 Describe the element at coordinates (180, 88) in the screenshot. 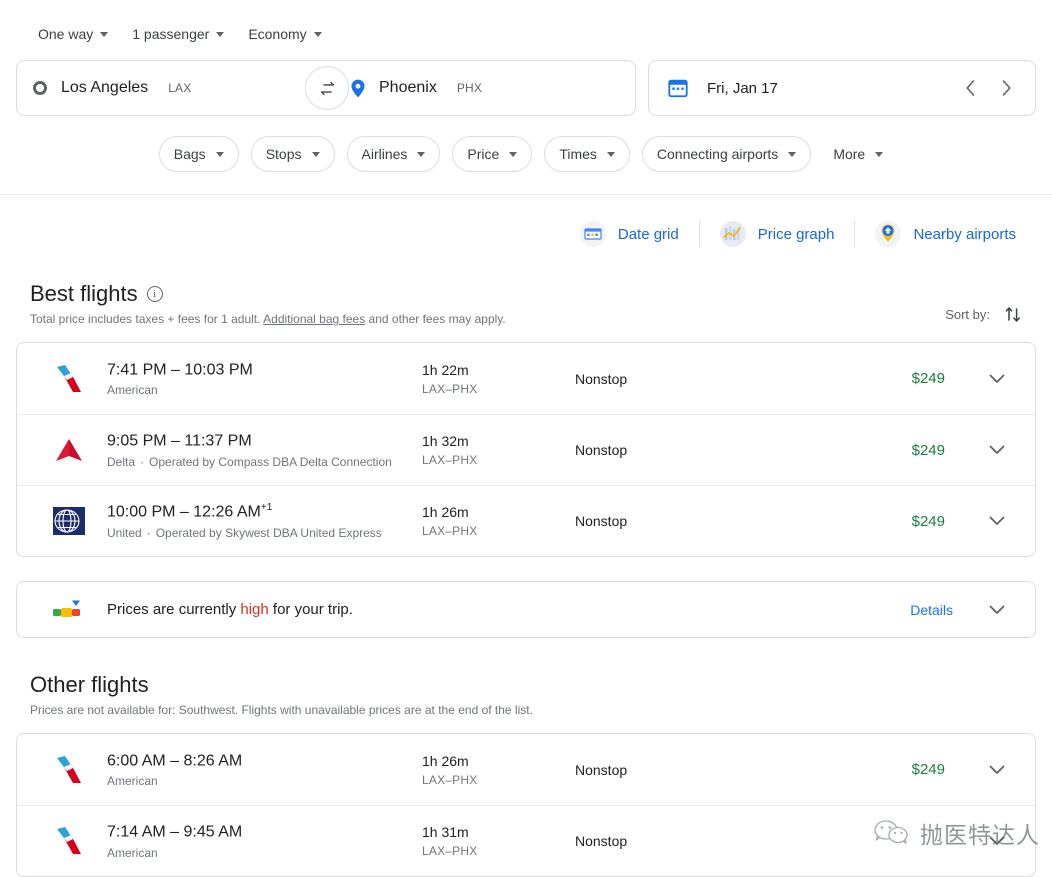

I see `origin-code: LAX` at that location.